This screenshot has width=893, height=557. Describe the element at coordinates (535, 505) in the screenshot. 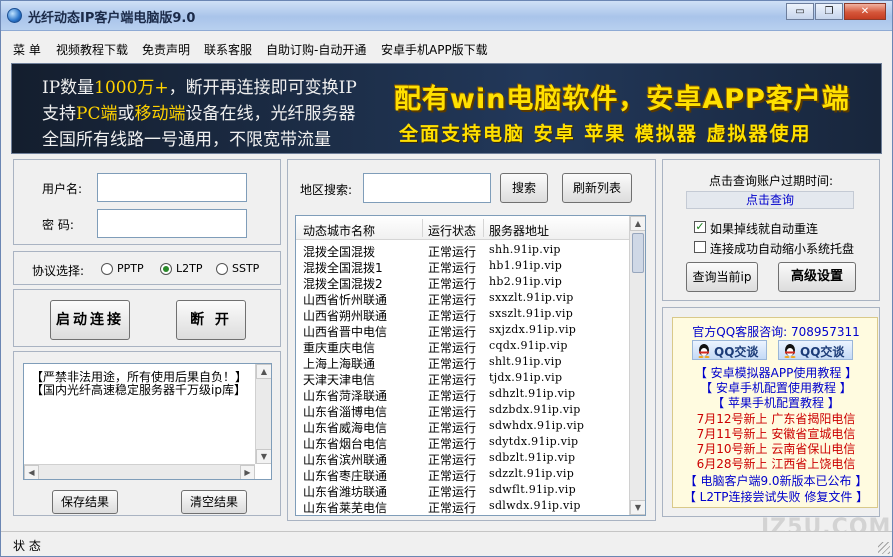

I see `cell-address: sdlwdx.91ip.vip` at that location.